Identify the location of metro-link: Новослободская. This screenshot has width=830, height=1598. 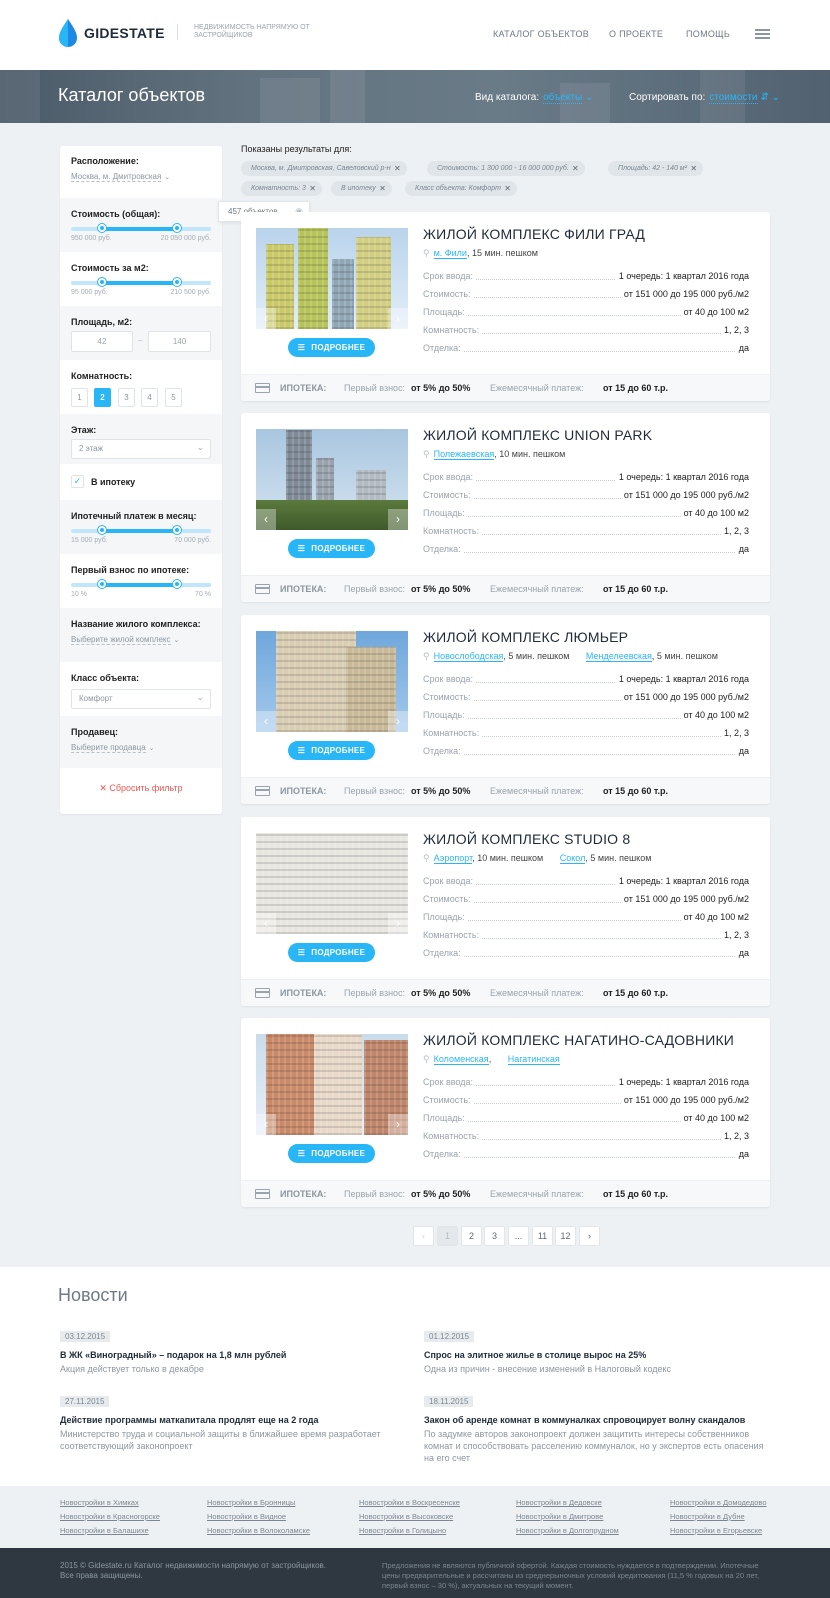
(468, 656).